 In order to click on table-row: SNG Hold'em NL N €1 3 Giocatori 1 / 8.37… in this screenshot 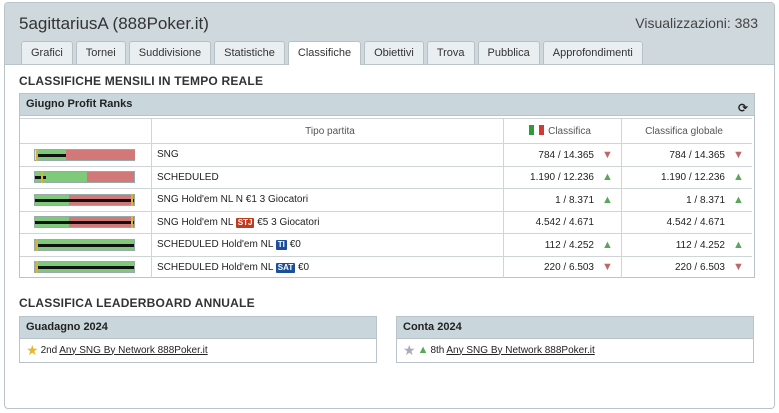, I will do `click(386, 199)`.